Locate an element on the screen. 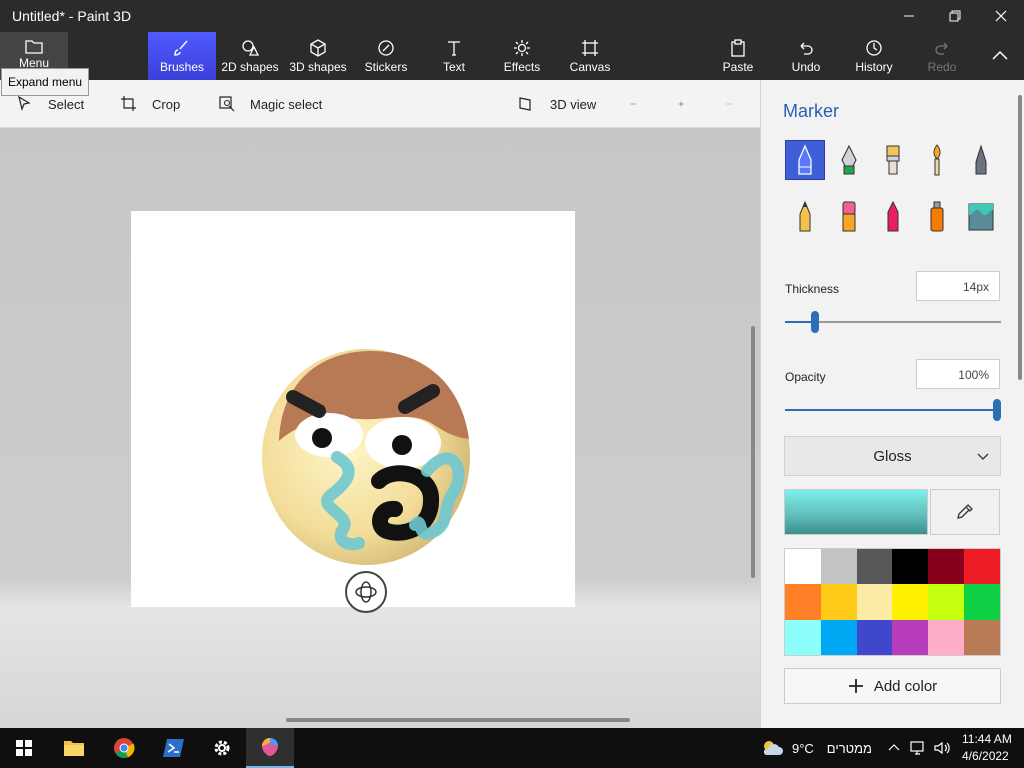 The height and width of the screenshot is (768, 1024). undo-button: Undo is located at coordinates (806, 56).